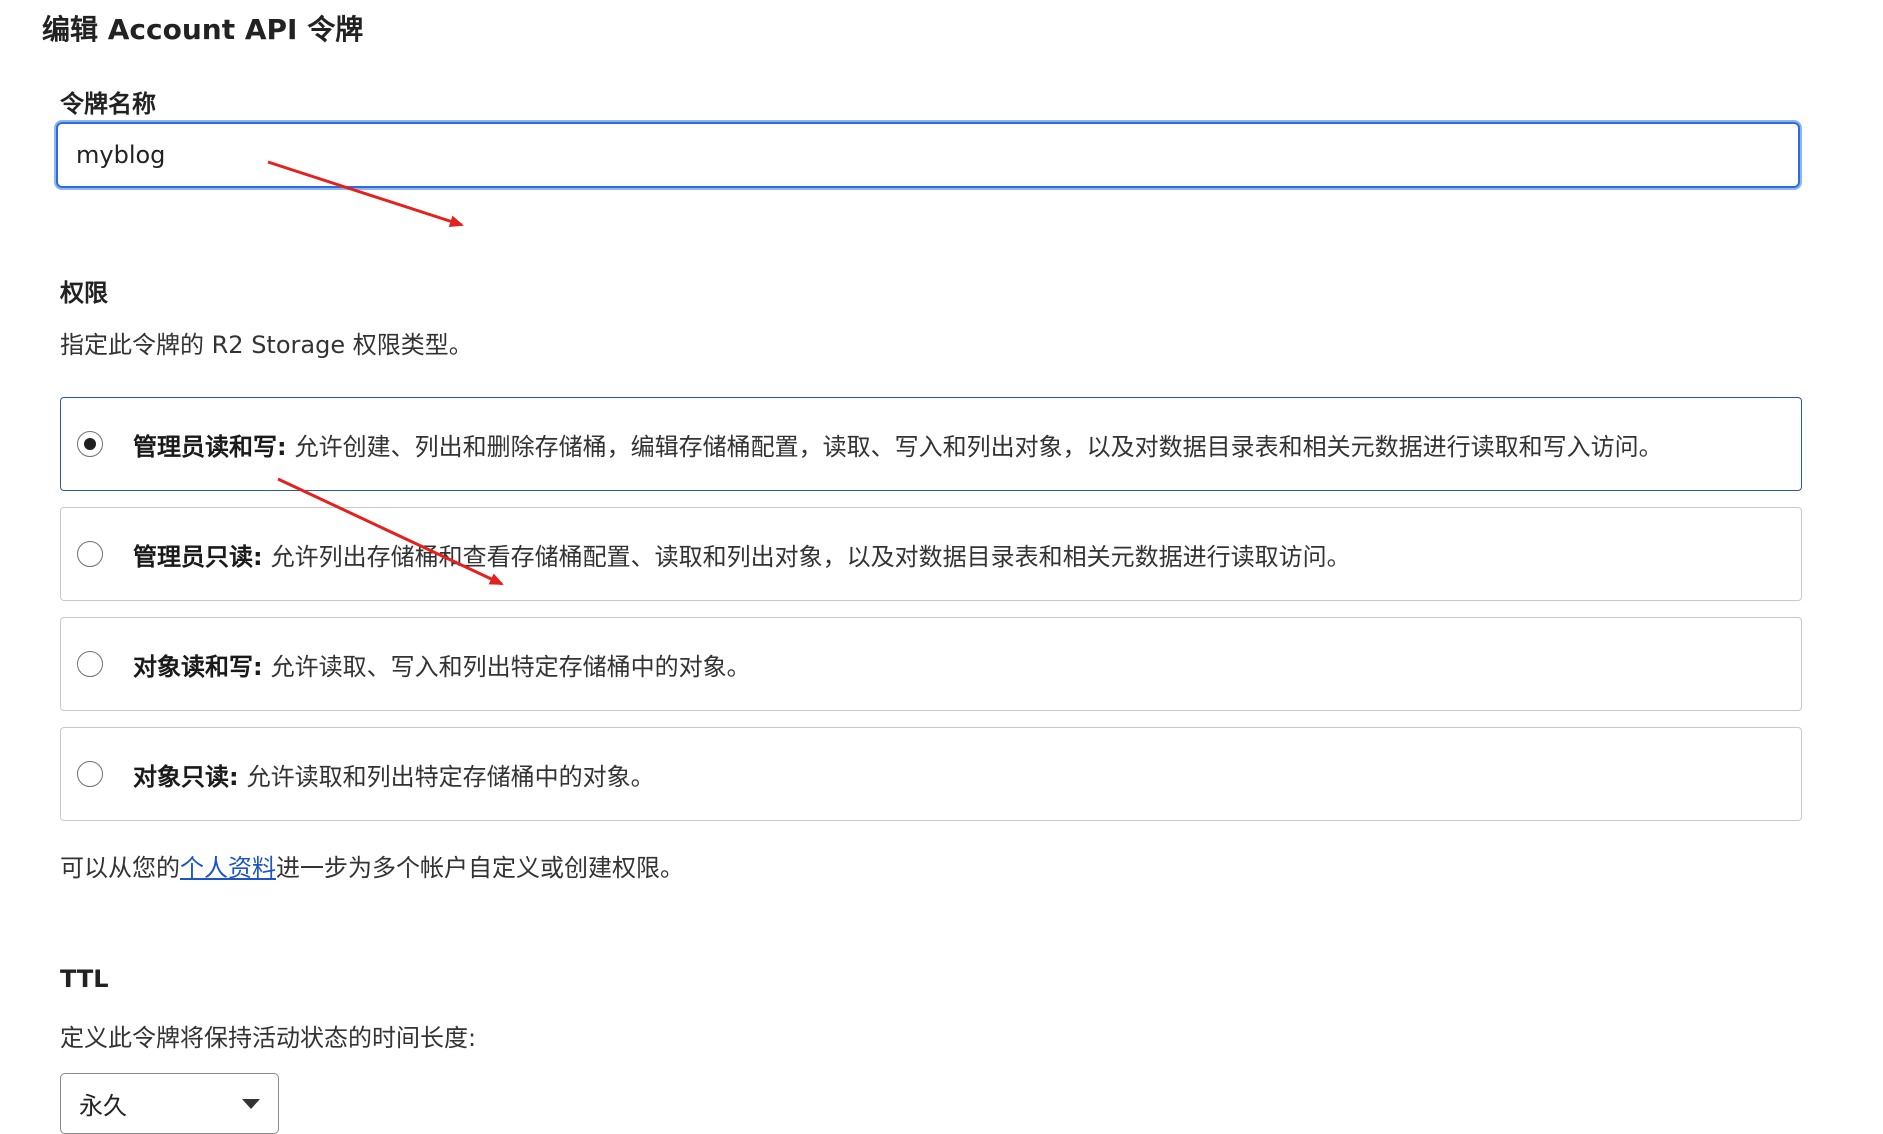  I want to click on permission-option-text: 对象只读: 允许读取和列出特定存储桶中的对象。, so click(394, 774).